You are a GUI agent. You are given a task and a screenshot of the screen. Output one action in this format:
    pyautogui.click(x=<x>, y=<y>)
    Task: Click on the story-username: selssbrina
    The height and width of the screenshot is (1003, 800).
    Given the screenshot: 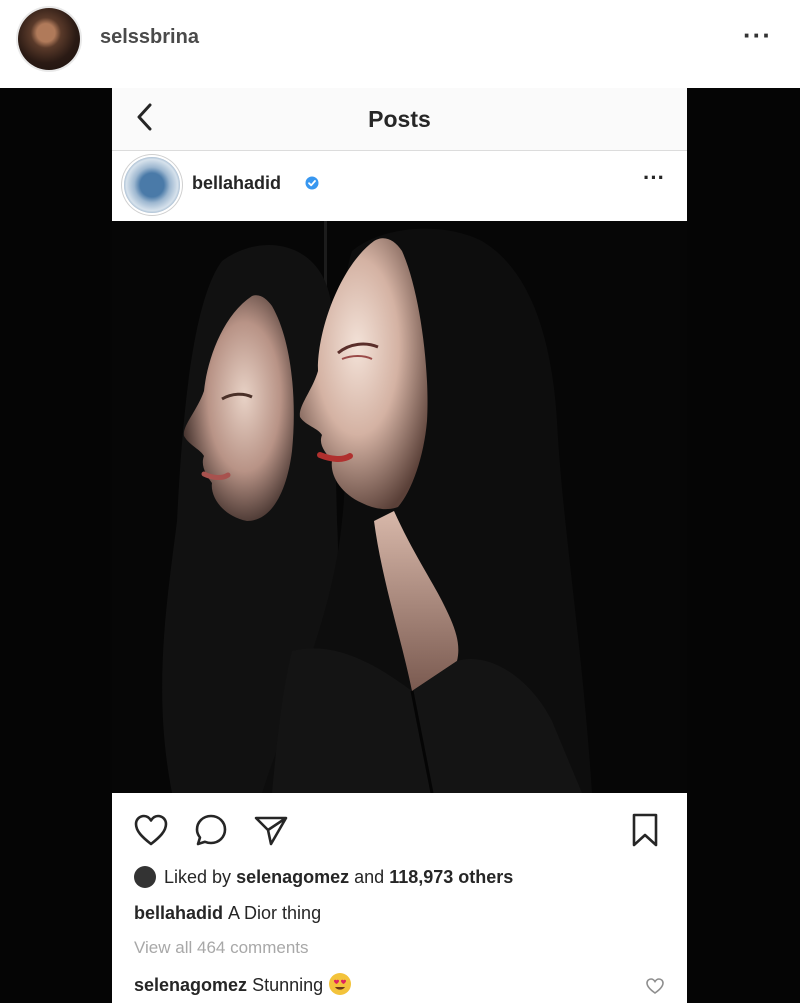 What is the action you would take?
    pyautogui.click(x=149, y=37)
    